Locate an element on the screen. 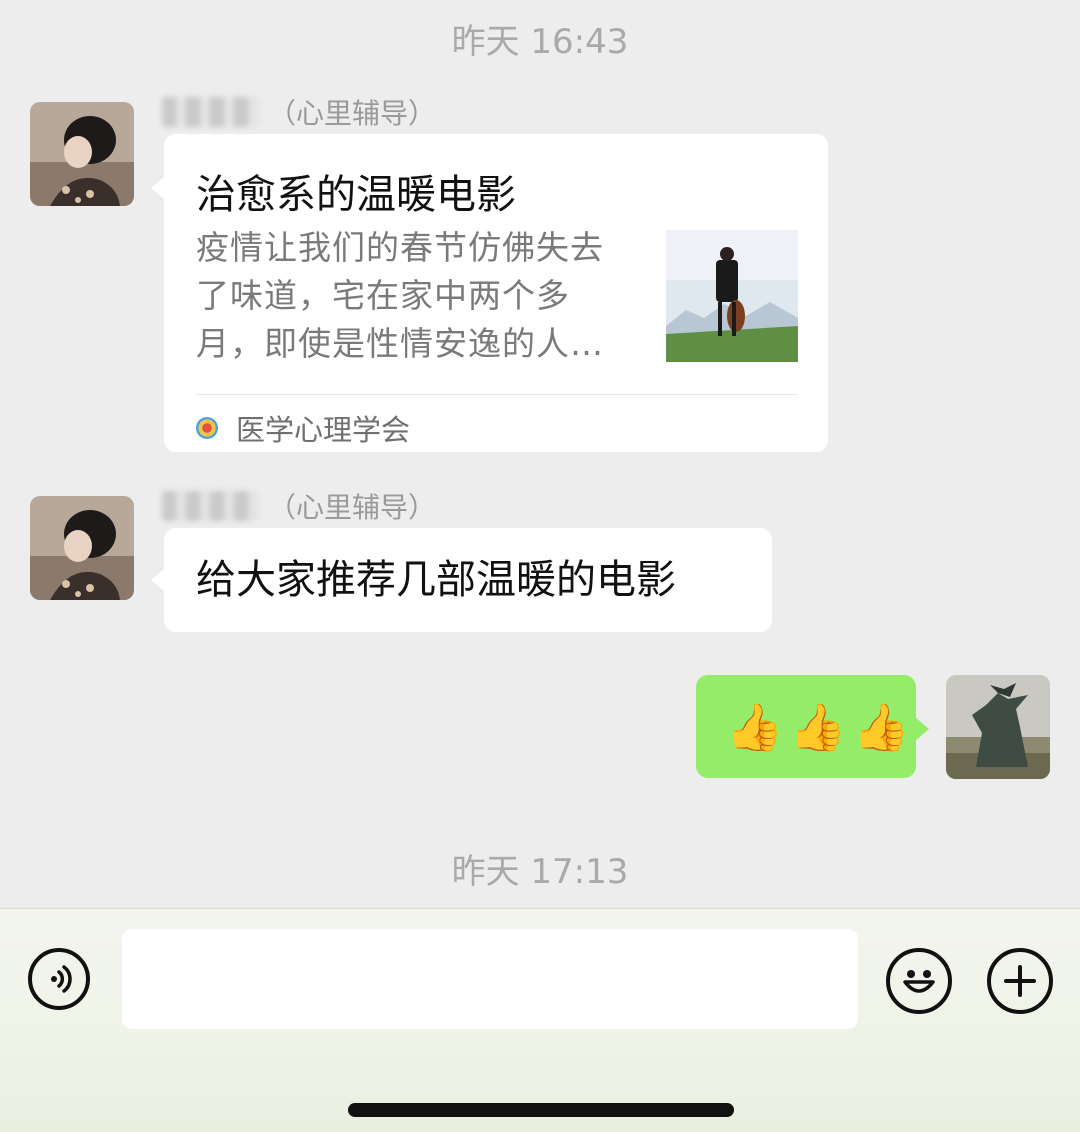 The image size is (1080, 1132). text-message: 给大家推荐几部温暖的电影 is located at coordinates (461, 580).